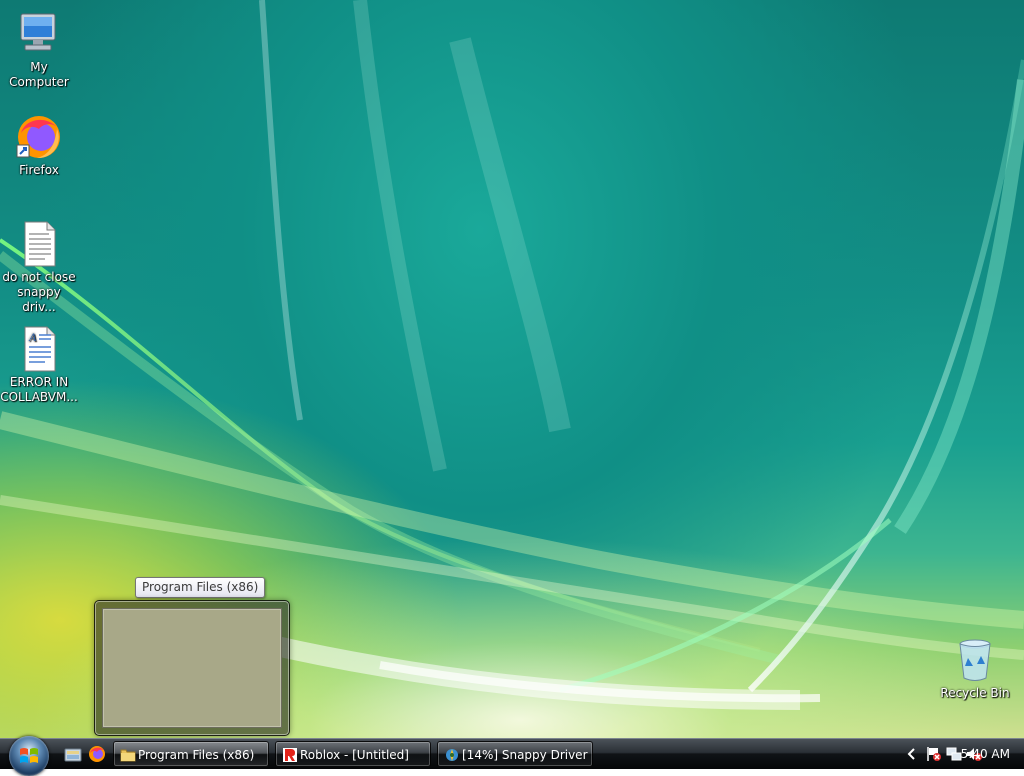 The image size is (1024, 776). I want to click on wordpad-document-icon: A, so click(39, 349).